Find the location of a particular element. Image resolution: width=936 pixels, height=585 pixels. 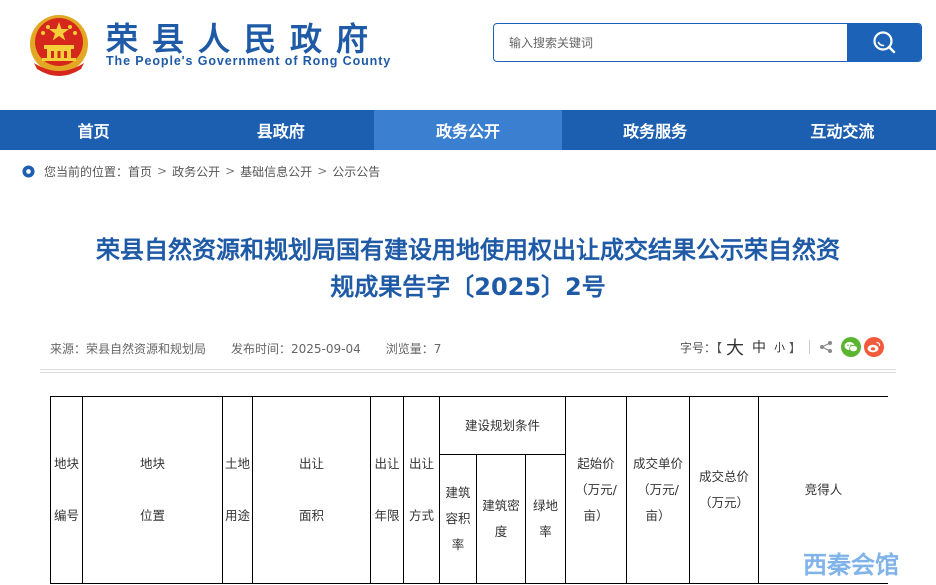

header-transfer-term: 出让 年限 is located at coordinates (387, 490).